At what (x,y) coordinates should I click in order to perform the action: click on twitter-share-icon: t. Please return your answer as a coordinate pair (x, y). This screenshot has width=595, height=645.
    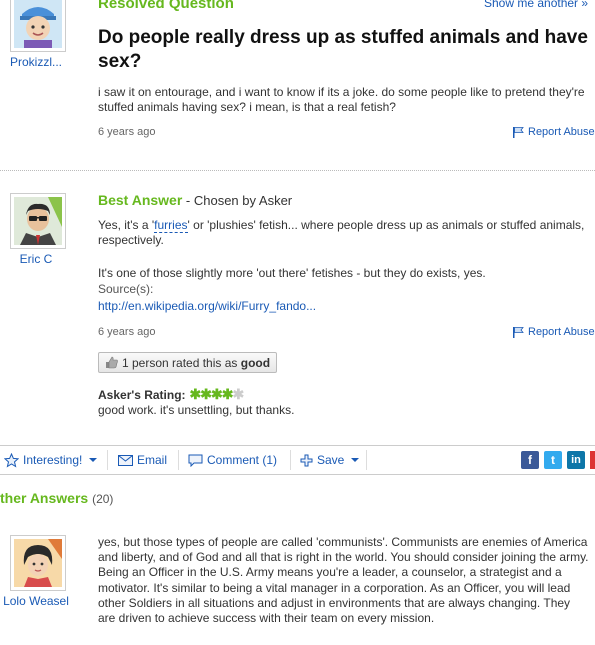
    Looking at the image, I should click on (553, 460).